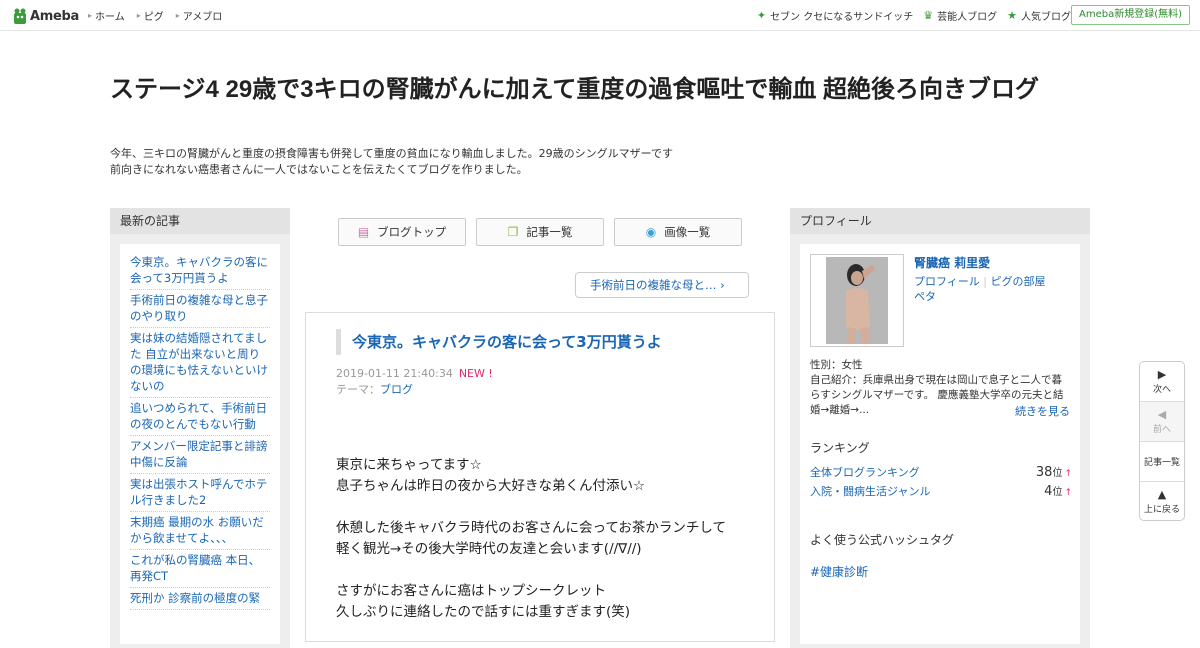 The width and height of the screenshot is (1200, 648). Describe the element at coordinates (1161, 429) in the screenshot. I see `prev-label: 前へ` at that location.